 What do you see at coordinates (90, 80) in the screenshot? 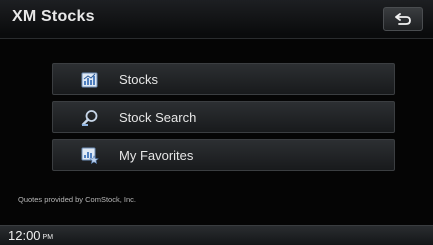
I see `stocks-chart-icon` at bounding box center [90, 80].